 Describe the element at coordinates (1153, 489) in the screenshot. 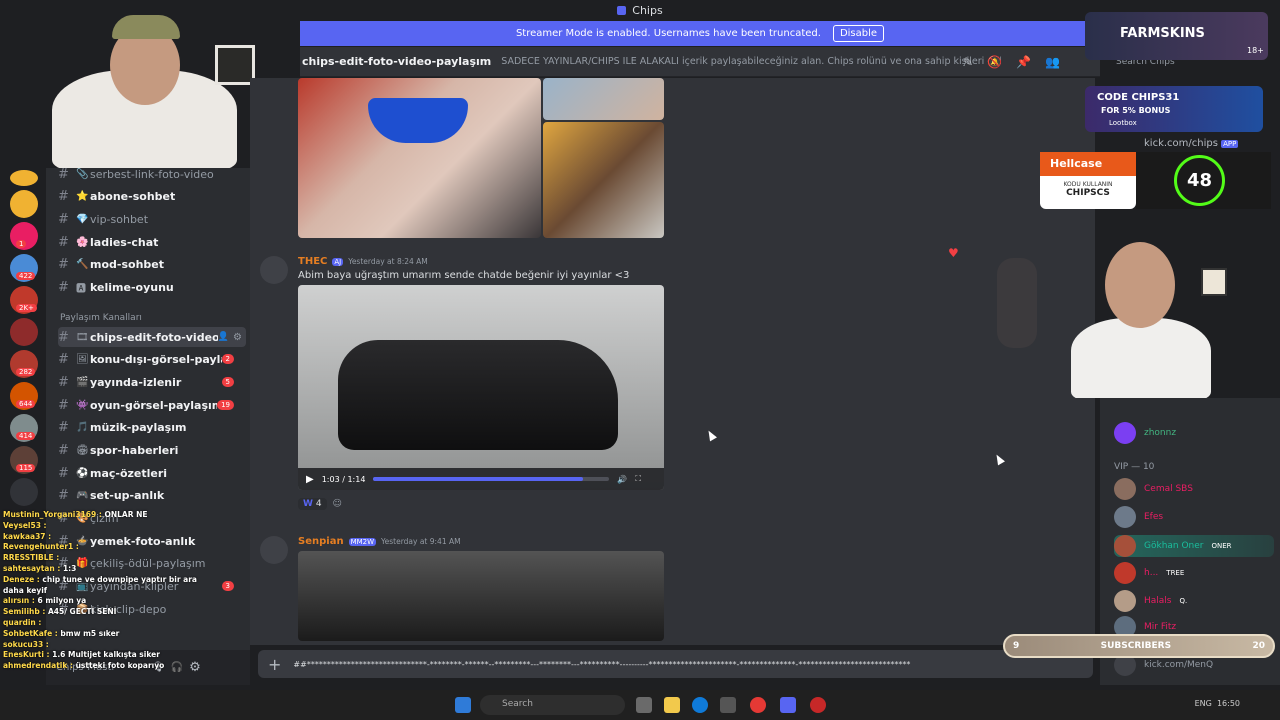

I see `member-item: Cemal SBS` at that location.